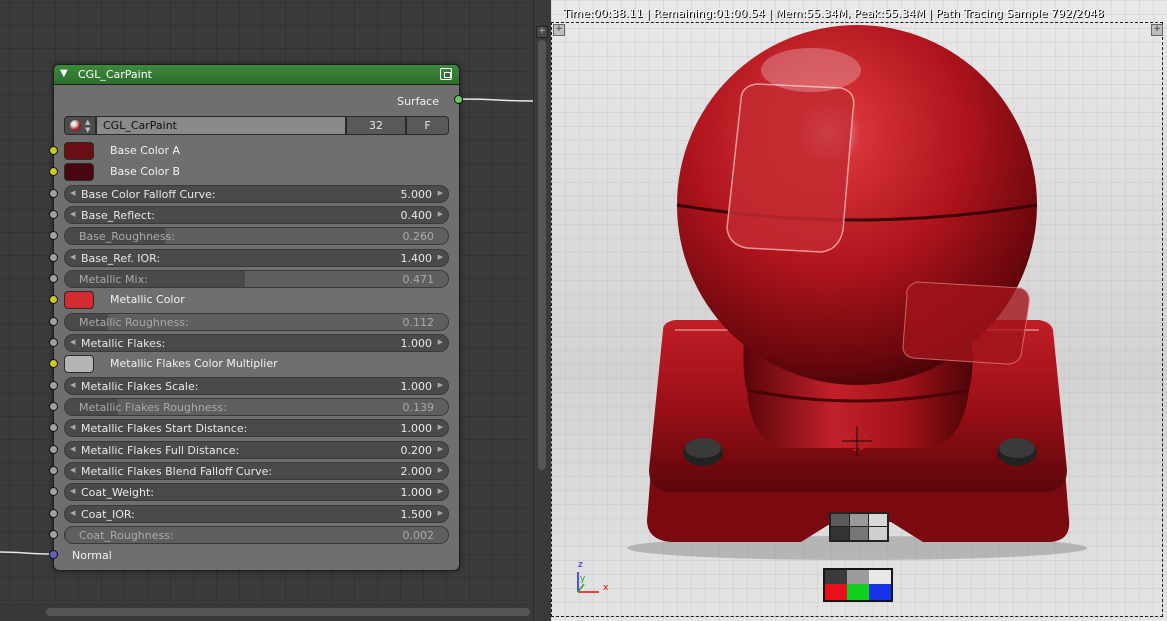  I want to click on node-header: ▼ CGL_CarPaint, so click(256, 75).